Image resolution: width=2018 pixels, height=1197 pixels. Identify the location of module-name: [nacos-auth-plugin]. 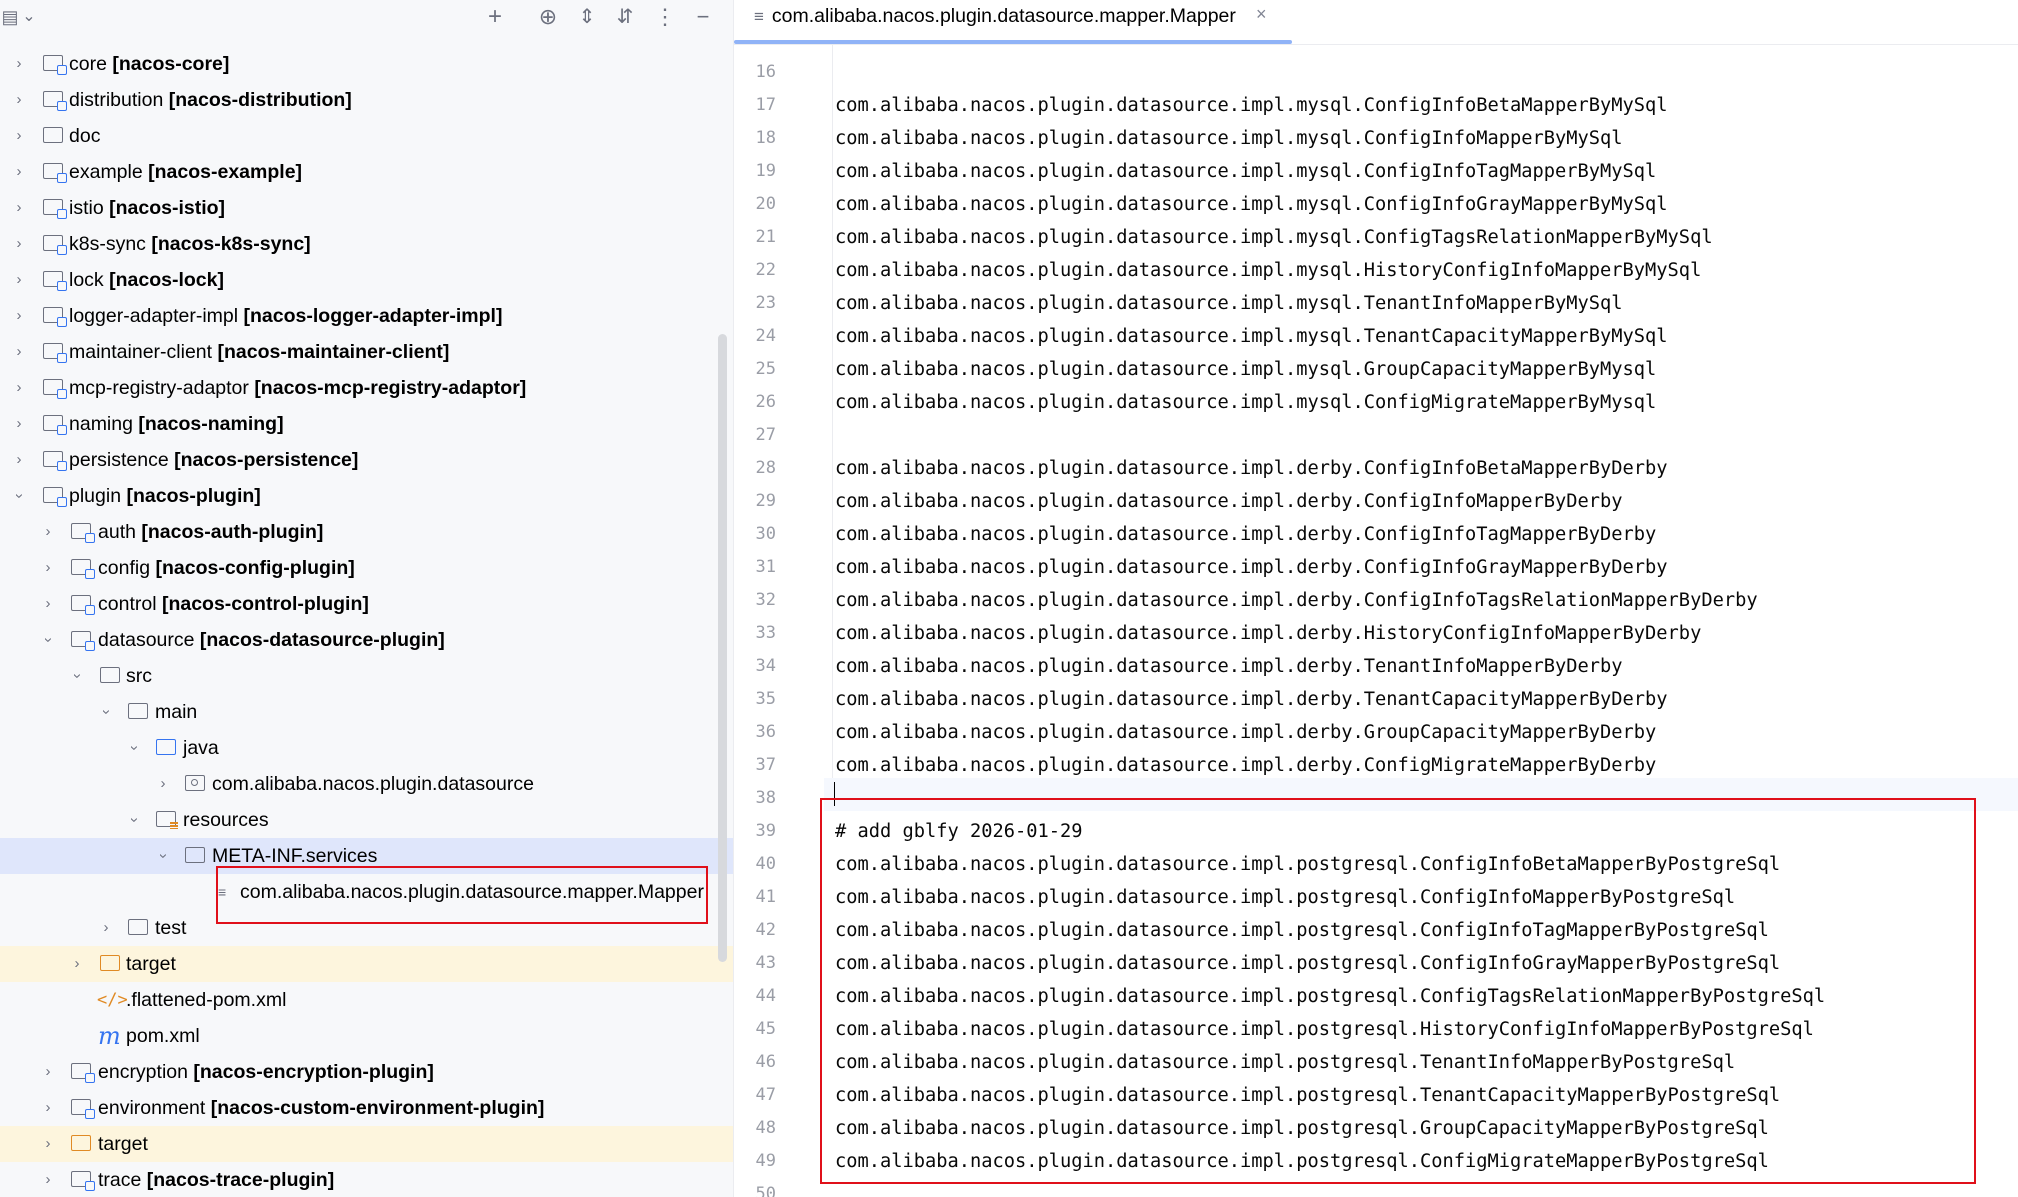
(232, 532).